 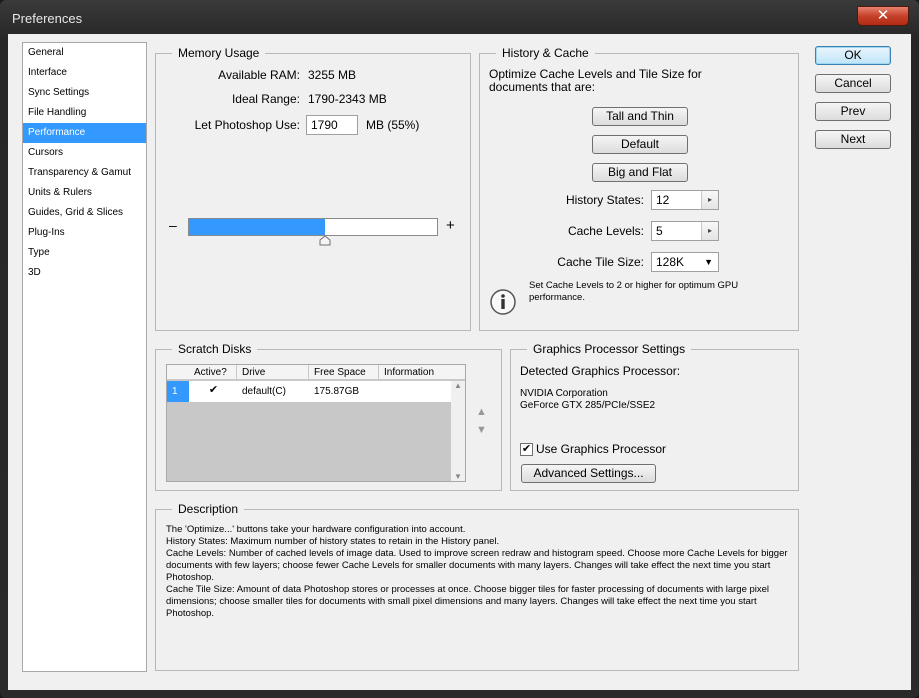 What do you see at coordinates (609, 349) in the screenshot?
I see `graphics-processor-title: Graphics Processor Settings` at bounding box center [609, 349].